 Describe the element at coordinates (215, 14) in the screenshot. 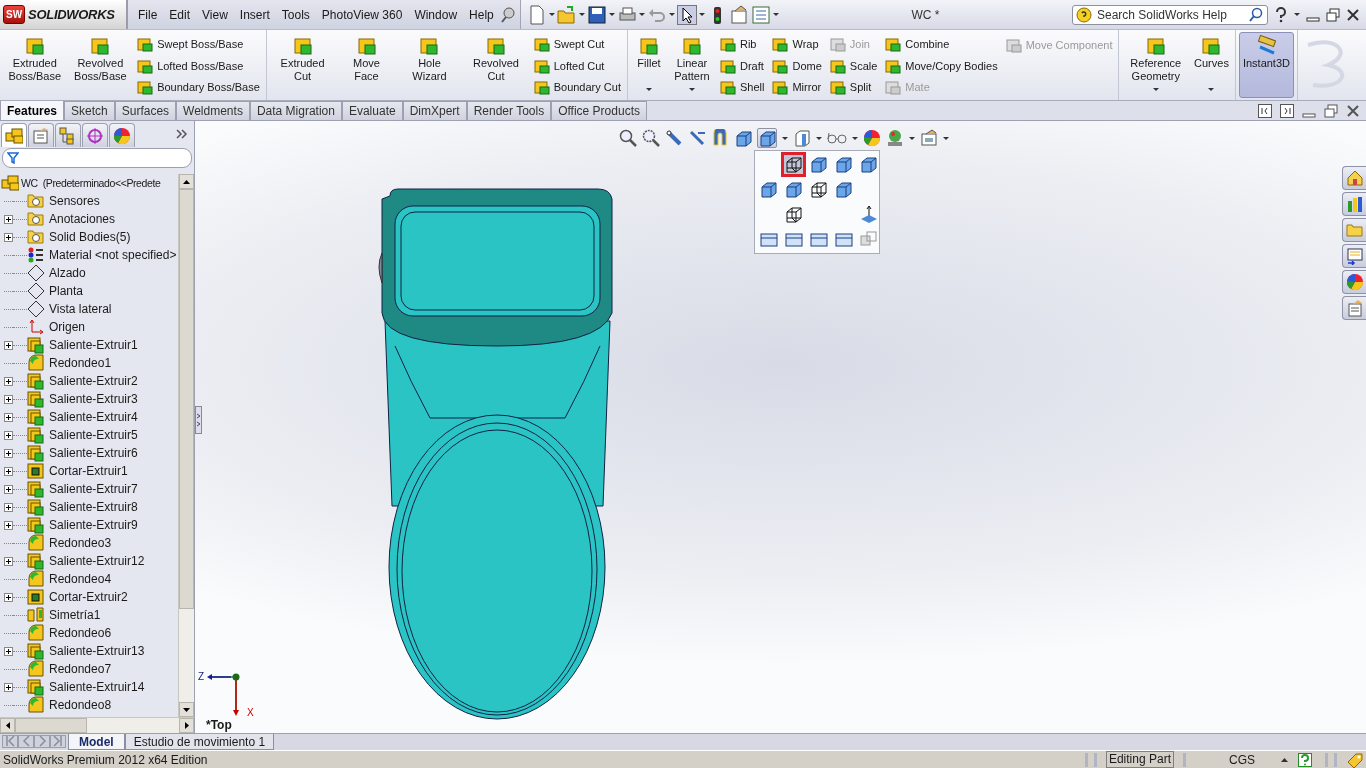

I see `menu-item: View` at that location.